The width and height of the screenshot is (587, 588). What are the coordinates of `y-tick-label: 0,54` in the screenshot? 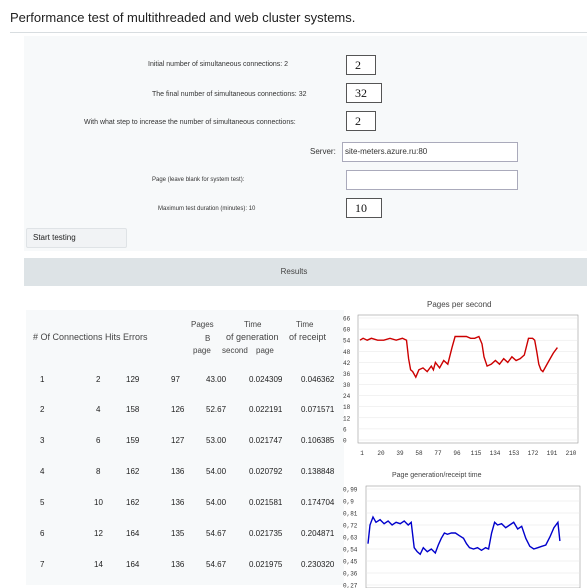 It's located at (350, 550).